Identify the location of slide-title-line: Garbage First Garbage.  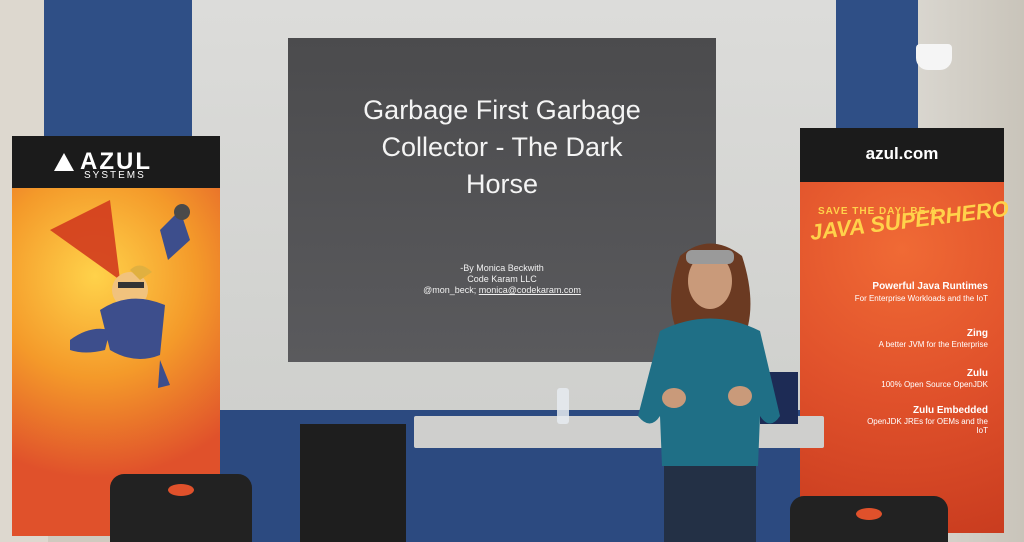
(502, 110).